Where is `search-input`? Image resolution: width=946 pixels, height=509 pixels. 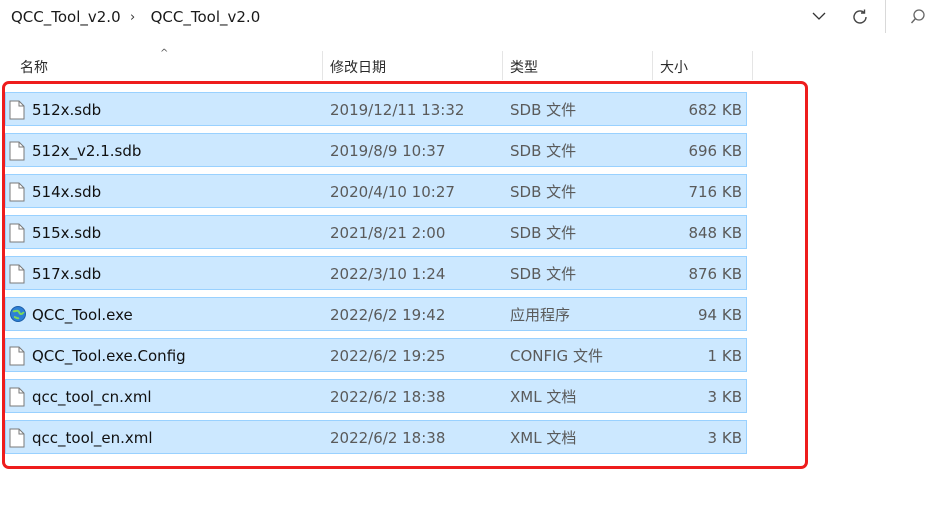 search-input is located at coordinates (915, 16).